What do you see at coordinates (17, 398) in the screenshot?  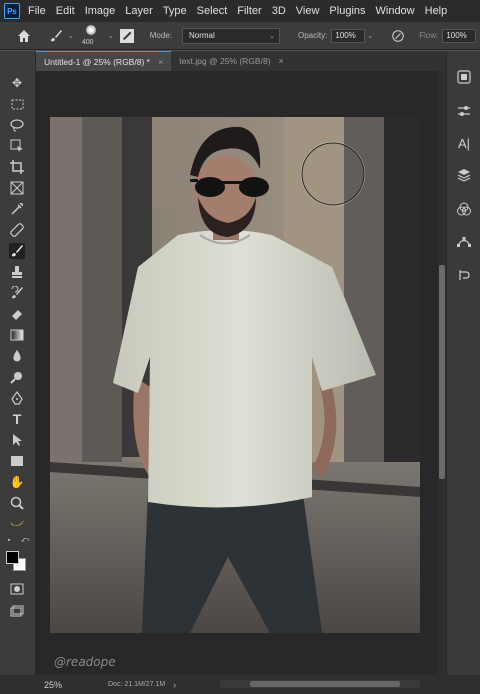 I see `pen-icon` at bounding box center [17, 398].